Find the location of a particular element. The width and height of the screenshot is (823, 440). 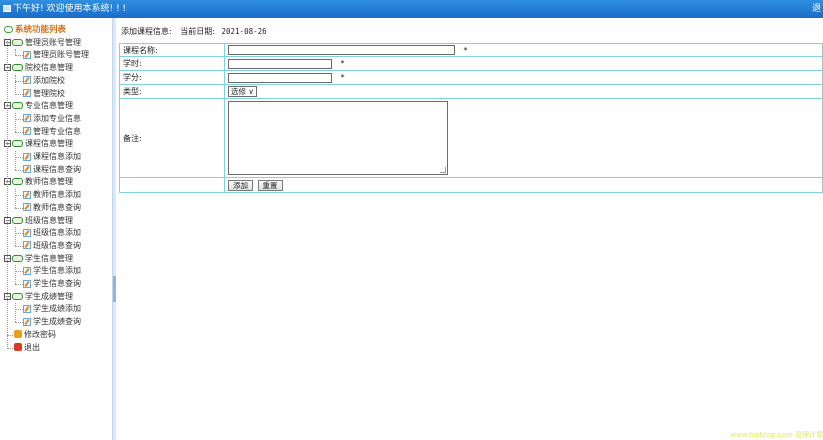

type-selected-value: 选修 is located at coordinates (238, 91).